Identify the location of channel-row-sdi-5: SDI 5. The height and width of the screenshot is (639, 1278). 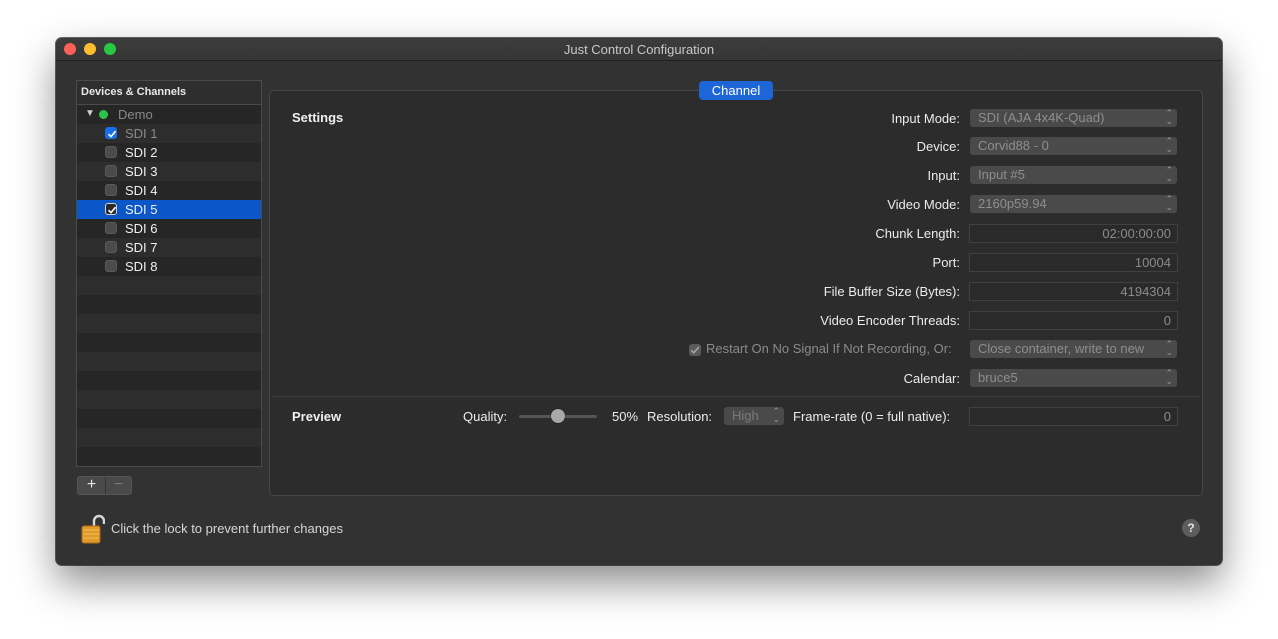
(169, 209).